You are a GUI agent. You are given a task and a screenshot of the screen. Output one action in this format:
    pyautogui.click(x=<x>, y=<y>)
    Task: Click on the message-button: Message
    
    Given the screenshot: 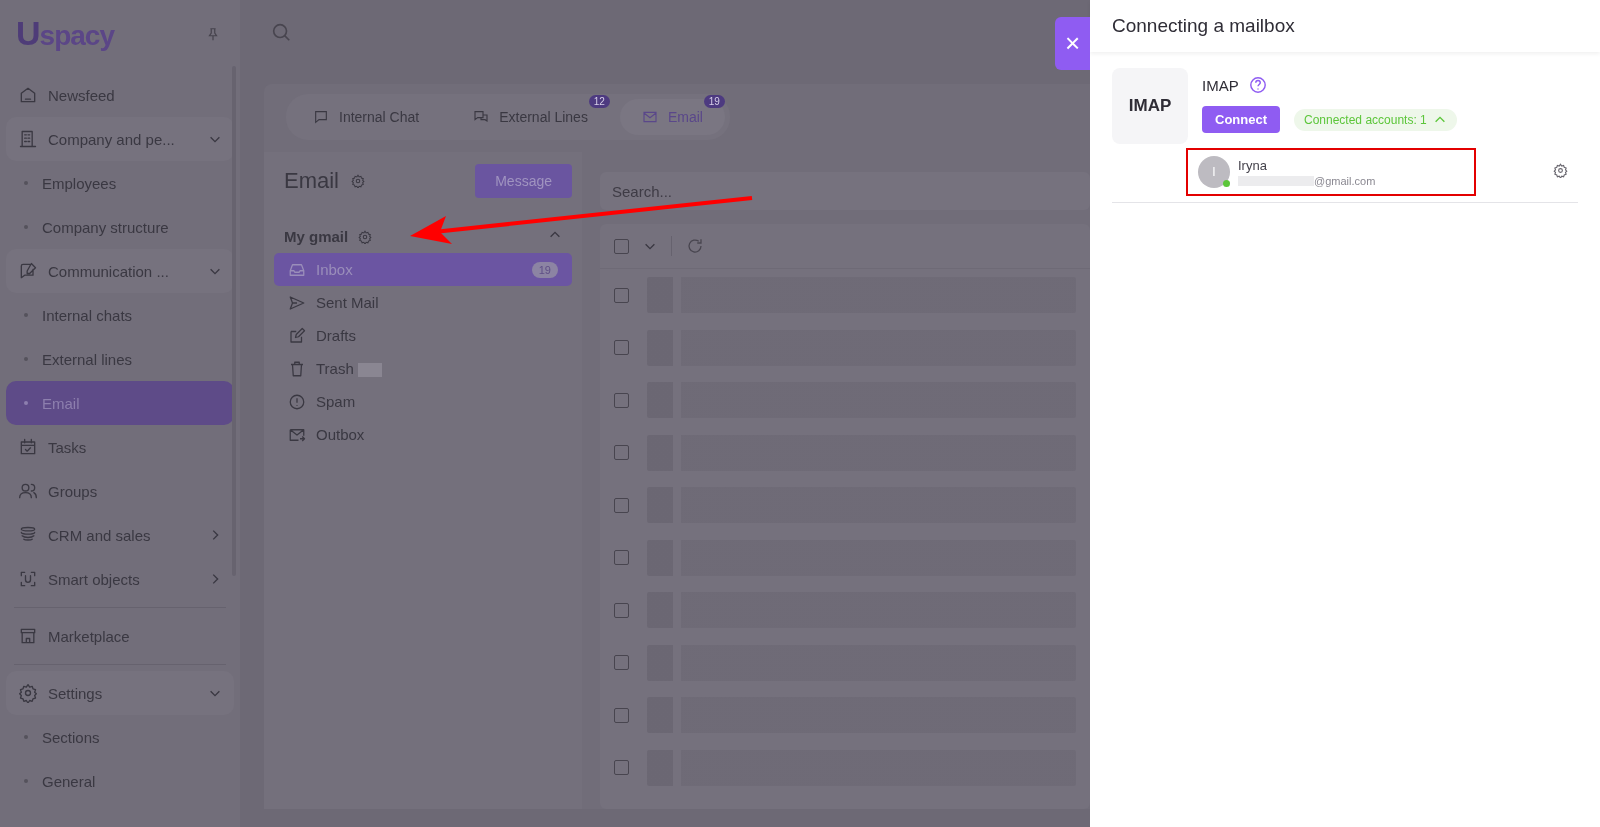 What is the action you would take?
    pyautogui.click(x=523, y=181)
    